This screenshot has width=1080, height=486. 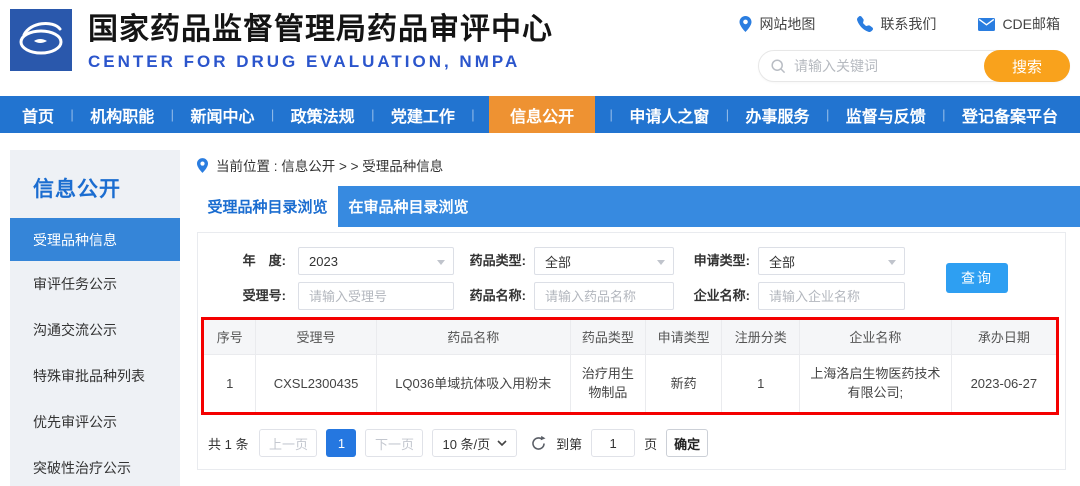 I want to click on sidebar-title: 信息公开, so click(x=77, y=189).